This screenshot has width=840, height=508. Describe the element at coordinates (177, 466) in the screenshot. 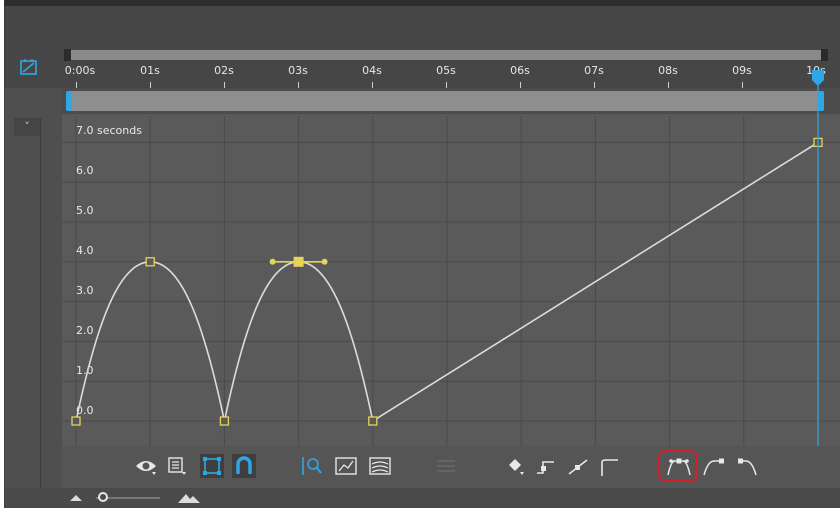

I see `graph-type-icon` at that location.